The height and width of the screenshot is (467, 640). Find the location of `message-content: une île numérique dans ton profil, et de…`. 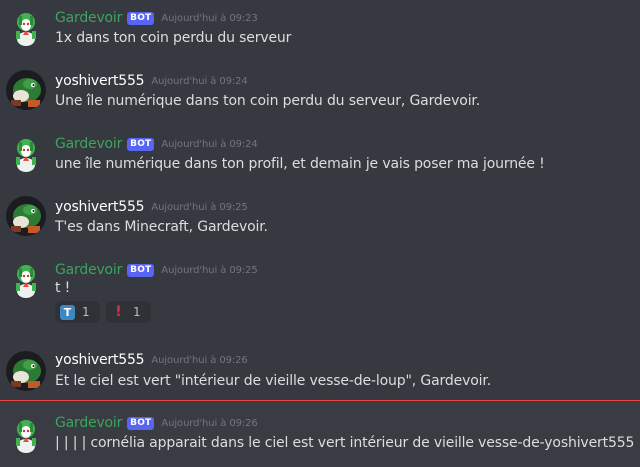

message-content: une île numérique dans ton profil, et de… is located at coordinates (300, 164).